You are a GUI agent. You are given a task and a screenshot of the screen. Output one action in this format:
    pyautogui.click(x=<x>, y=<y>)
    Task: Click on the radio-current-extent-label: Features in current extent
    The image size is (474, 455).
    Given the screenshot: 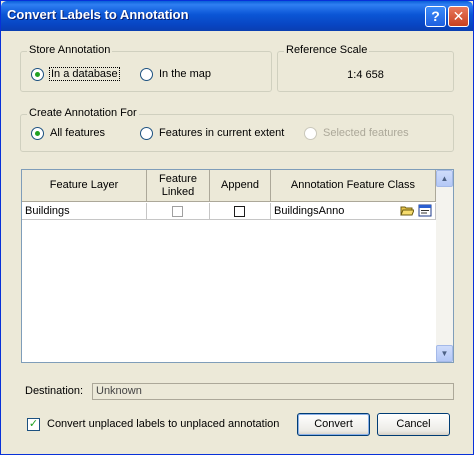 What is the action you would take?
    pyautogui.click(x=222, y=133)
    